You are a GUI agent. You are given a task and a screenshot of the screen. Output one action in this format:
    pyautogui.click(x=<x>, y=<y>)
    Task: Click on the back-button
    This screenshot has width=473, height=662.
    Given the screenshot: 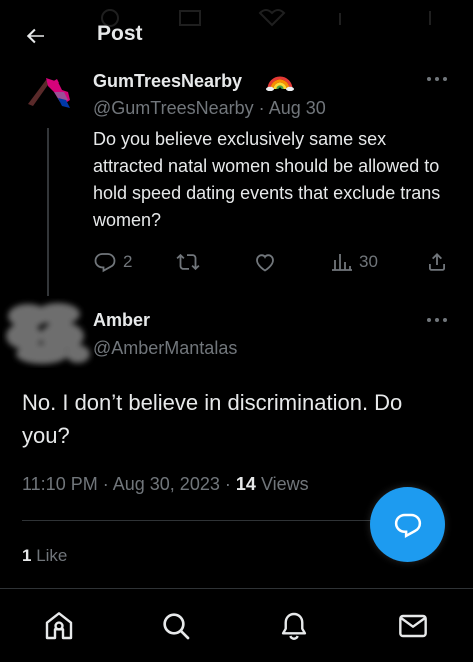 What is the action you would take?
    pyautogui.click(x=36, y=36)
    